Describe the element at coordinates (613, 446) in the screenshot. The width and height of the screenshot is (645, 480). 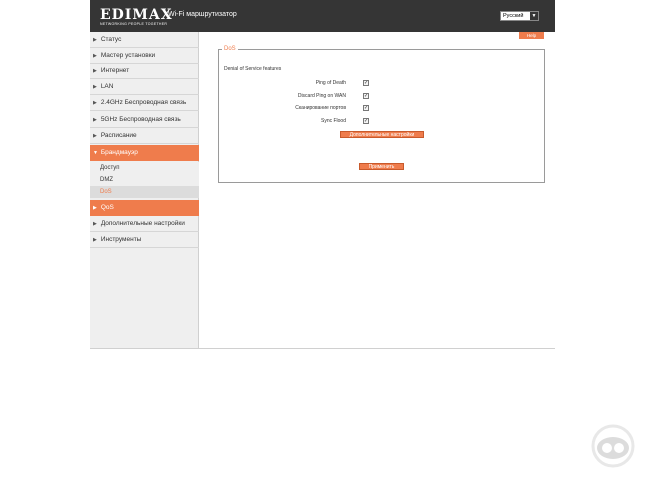
I see `watermark-logo-icon` at that location.